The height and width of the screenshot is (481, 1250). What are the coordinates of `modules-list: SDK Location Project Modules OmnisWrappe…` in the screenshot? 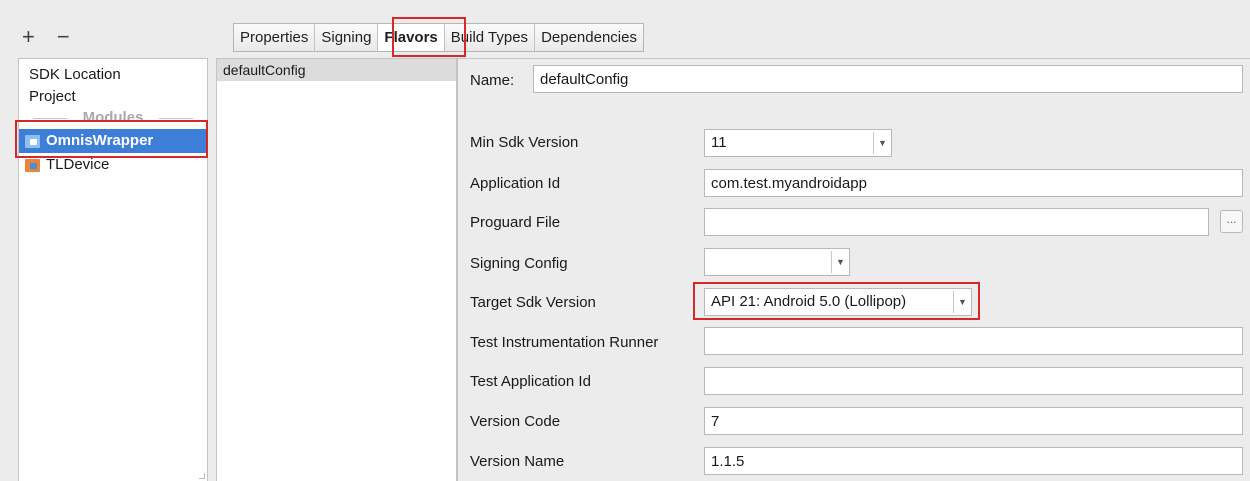 It's located at (113, 269).